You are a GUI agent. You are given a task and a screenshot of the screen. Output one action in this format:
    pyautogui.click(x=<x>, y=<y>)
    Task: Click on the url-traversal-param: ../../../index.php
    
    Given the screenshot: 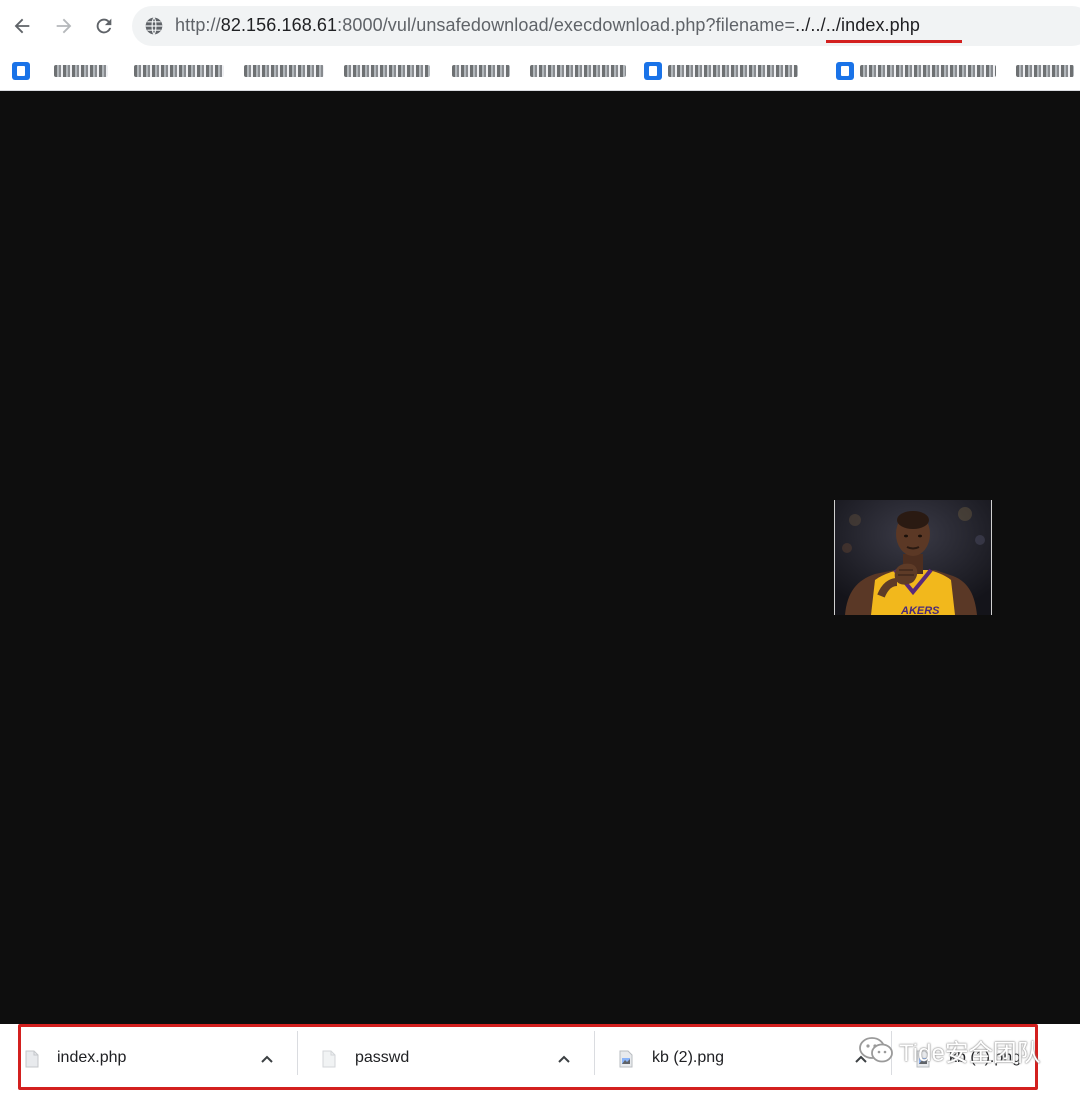 What is the action you would take?
    pyautogui.click(x=857, y=25)
    